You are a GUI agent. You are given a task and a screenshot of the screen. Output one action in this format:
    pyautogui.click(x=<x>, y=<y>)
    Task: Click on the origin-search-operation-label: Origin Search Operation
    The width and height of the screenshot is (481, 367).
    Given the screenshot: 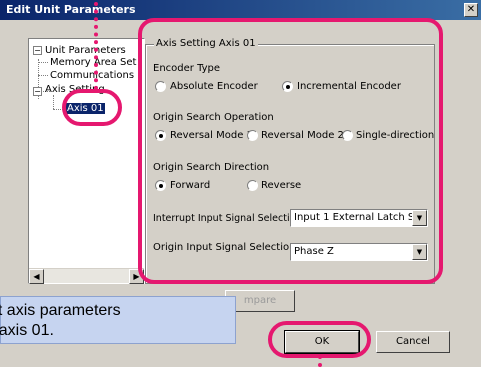 What is the action you would take?
    pyautogui.click(x=213, y=117)
    